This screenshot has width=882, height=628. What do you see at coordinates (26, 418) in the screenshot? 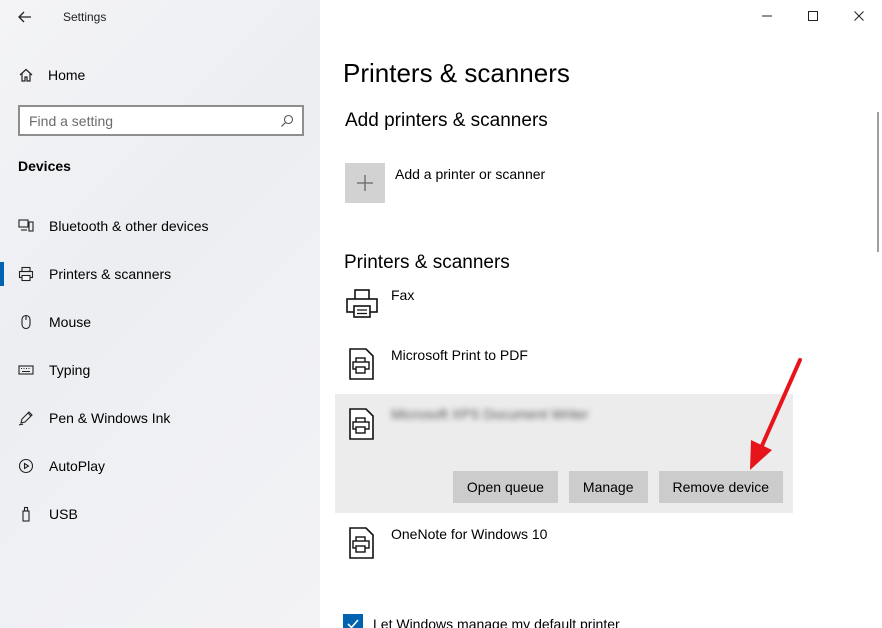
I see `pen-icon` at bounding box center [26, 418].